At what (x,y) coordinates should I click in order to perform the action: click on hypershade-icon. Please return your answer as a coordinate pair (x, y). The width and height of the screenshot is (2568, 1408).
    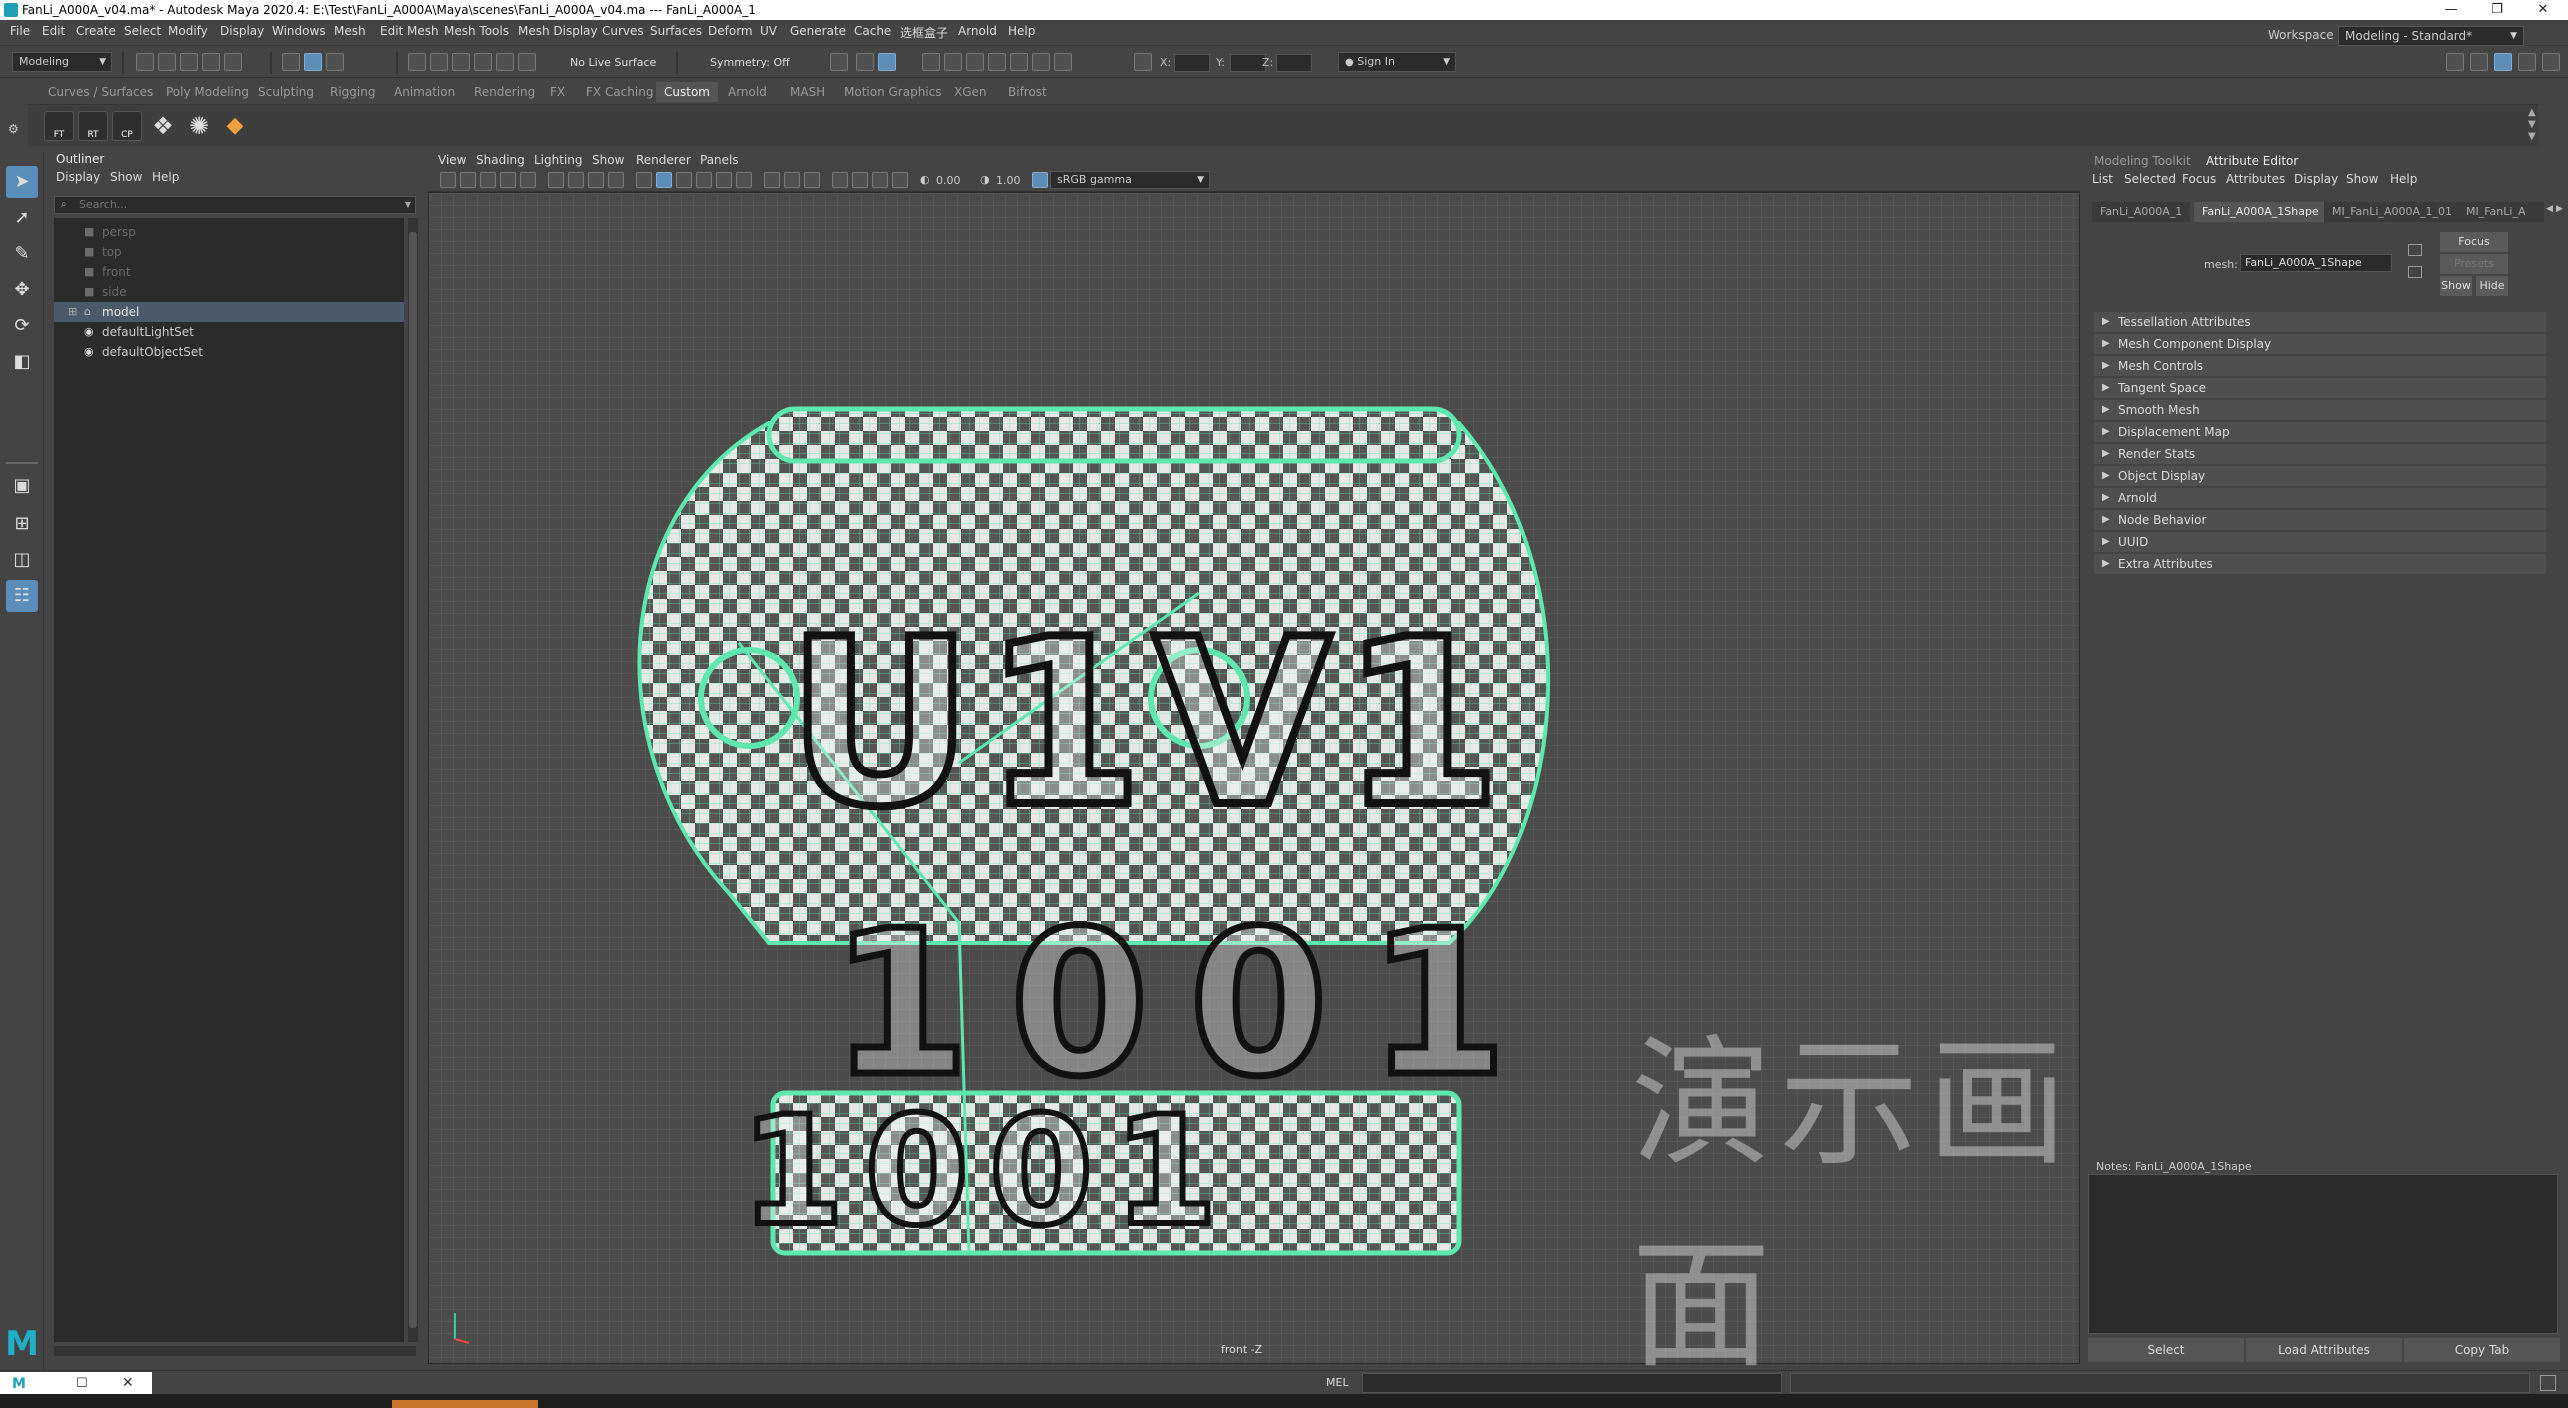
    Looking at the image, I should click on (1019, 62).